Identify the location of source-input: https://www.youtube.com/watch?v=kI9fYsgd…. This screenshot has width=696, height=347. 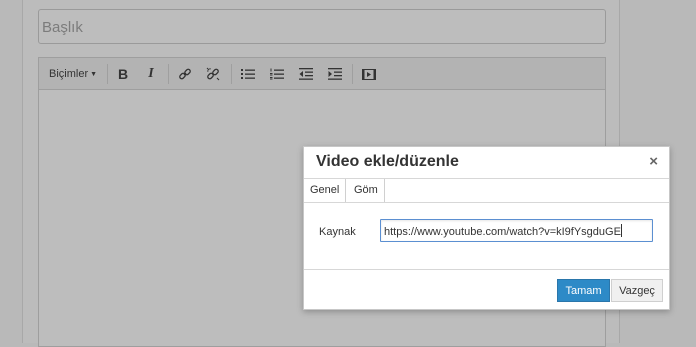
(516, 230).